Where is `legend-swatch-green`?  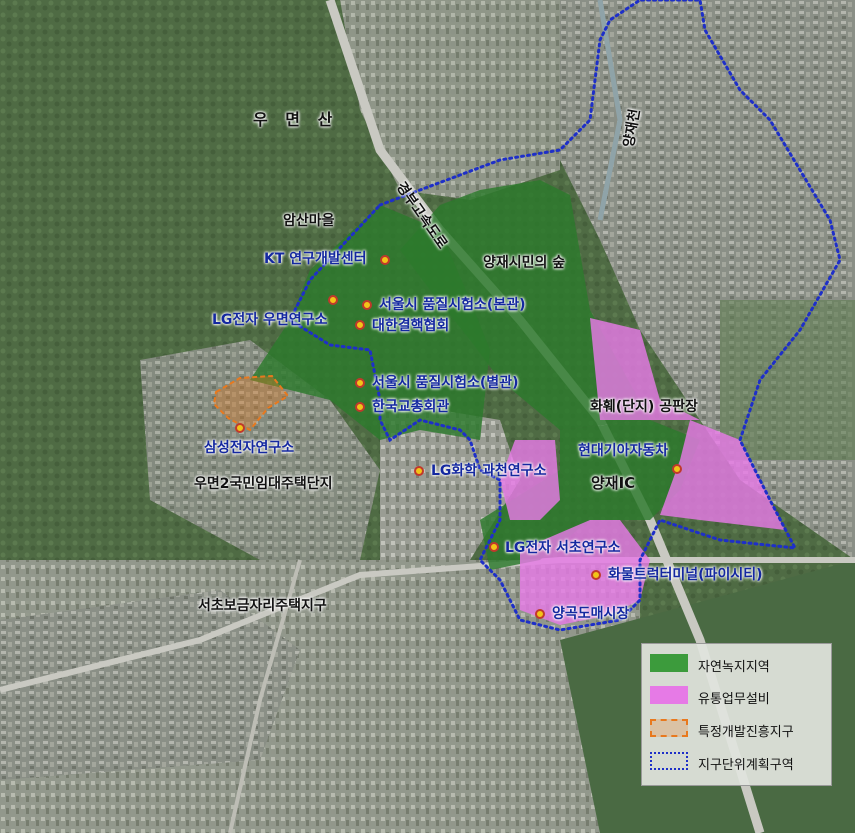 legend-swatch-green is located at coordinates (669, 663).